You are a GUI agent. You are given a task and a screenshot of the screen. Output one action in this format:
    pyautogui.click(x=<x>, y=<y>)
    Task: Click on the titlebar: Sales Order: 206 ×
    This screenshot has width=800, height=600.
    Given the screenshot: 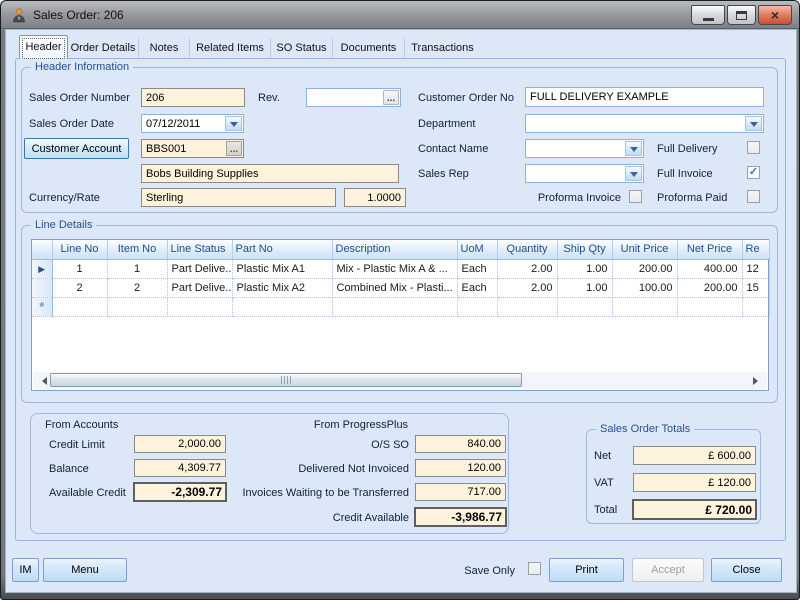 What is the action you would take?
    pyautogui.click(x=400, y=15)
    